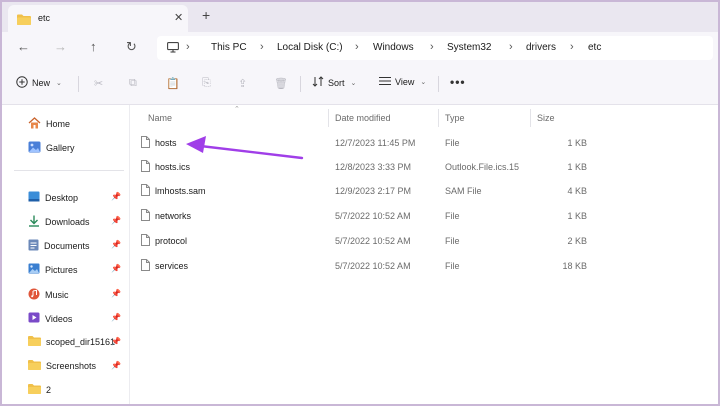  I want to click on breadcrumb-drivers: drivers, so click(541, 47).